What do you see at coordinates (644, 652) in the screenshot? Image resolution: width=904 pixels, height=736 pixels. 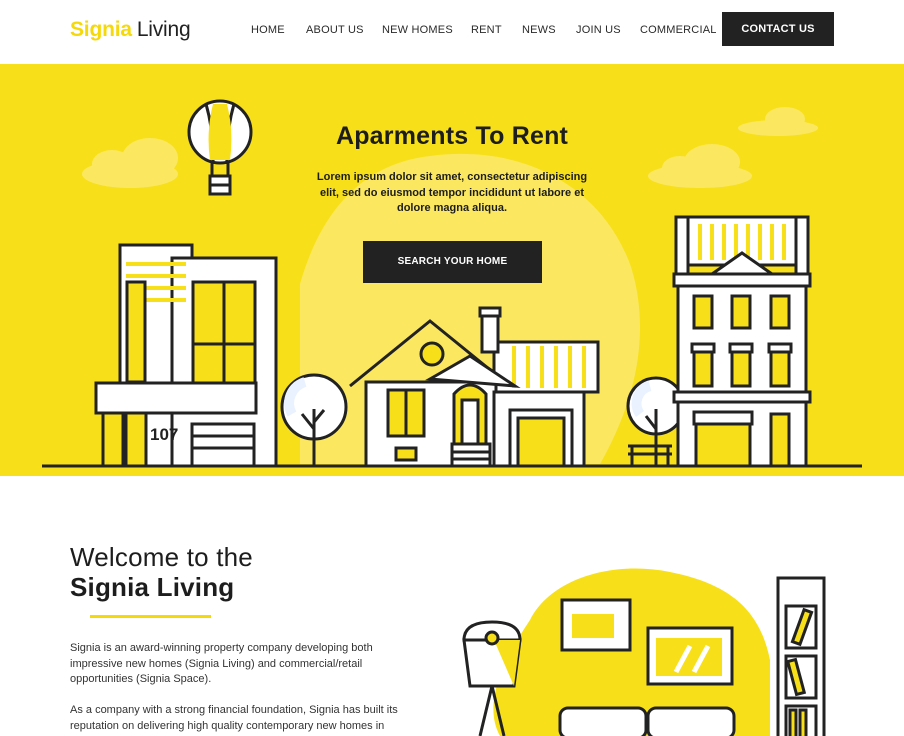 I see `living-room-illustration` at bounding box center [644, 652].